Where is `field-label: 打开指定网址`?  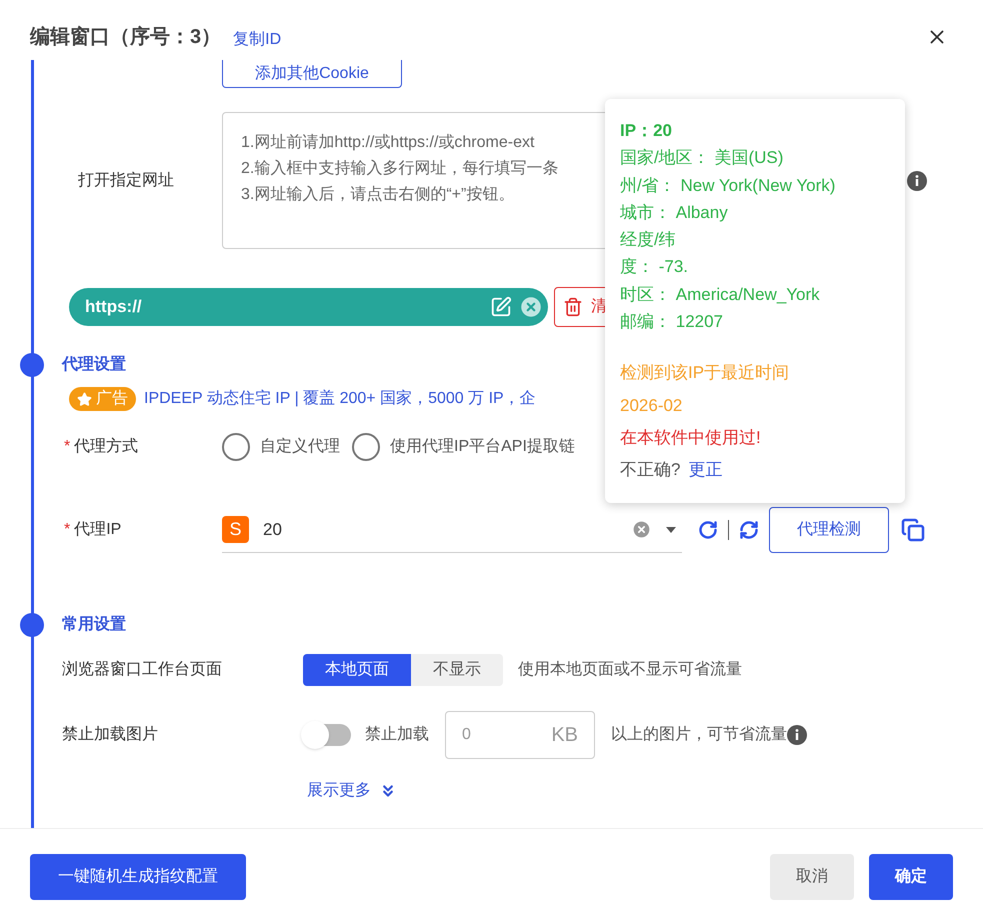 field-label: 打开指定网址 is located at coordinates (126, 180).